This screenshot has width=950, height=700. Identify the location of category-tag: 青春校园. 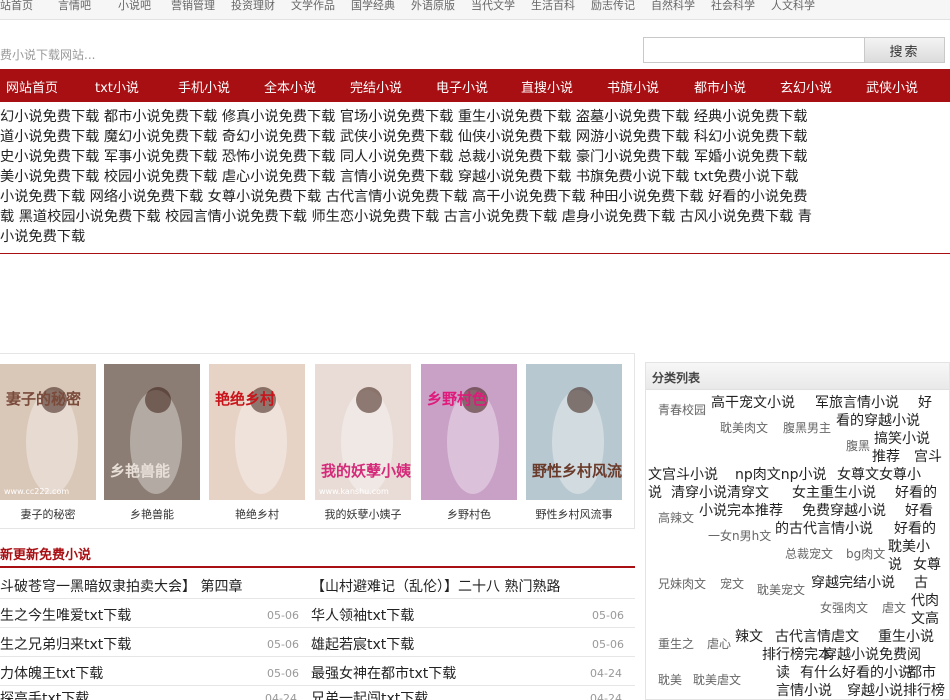
(682, 410).